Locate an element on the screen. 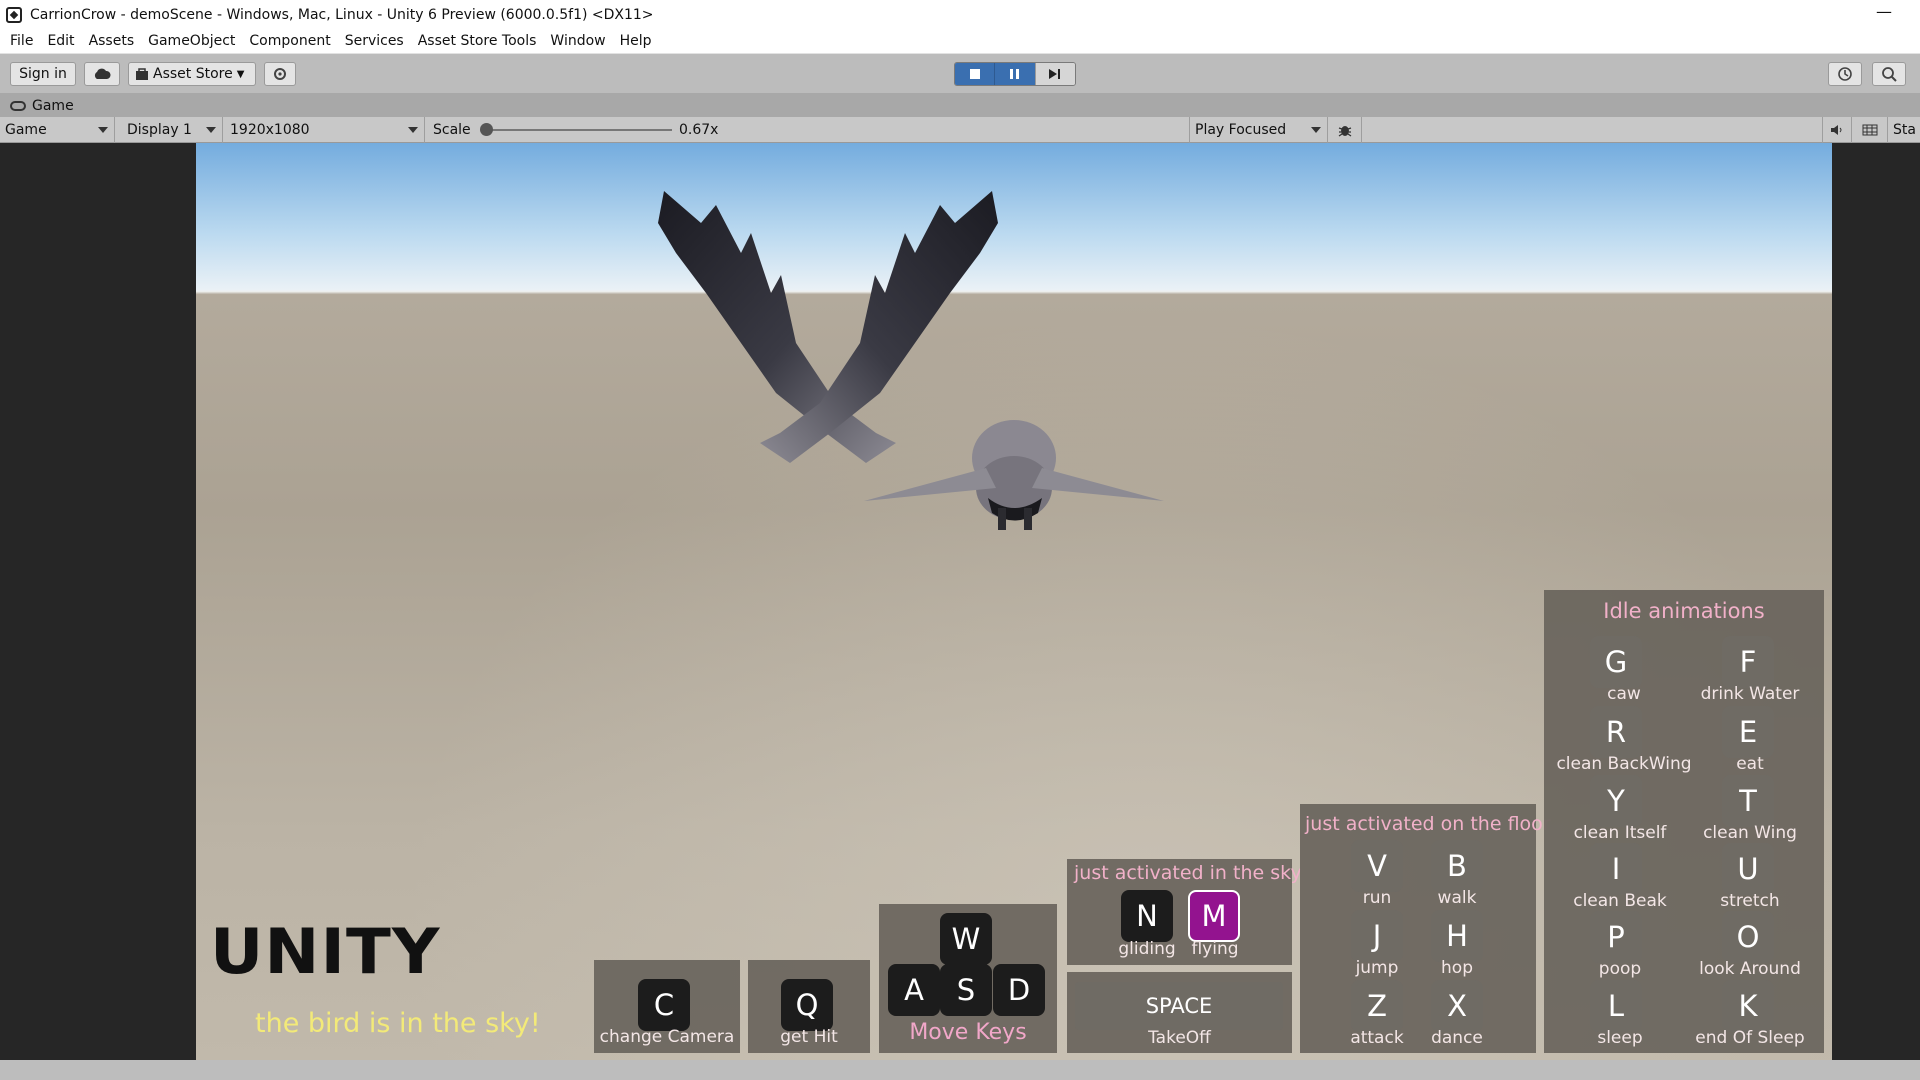 This screenshot has height=1080, width=1920. menu-file: File is located at coordinates (21, 41).